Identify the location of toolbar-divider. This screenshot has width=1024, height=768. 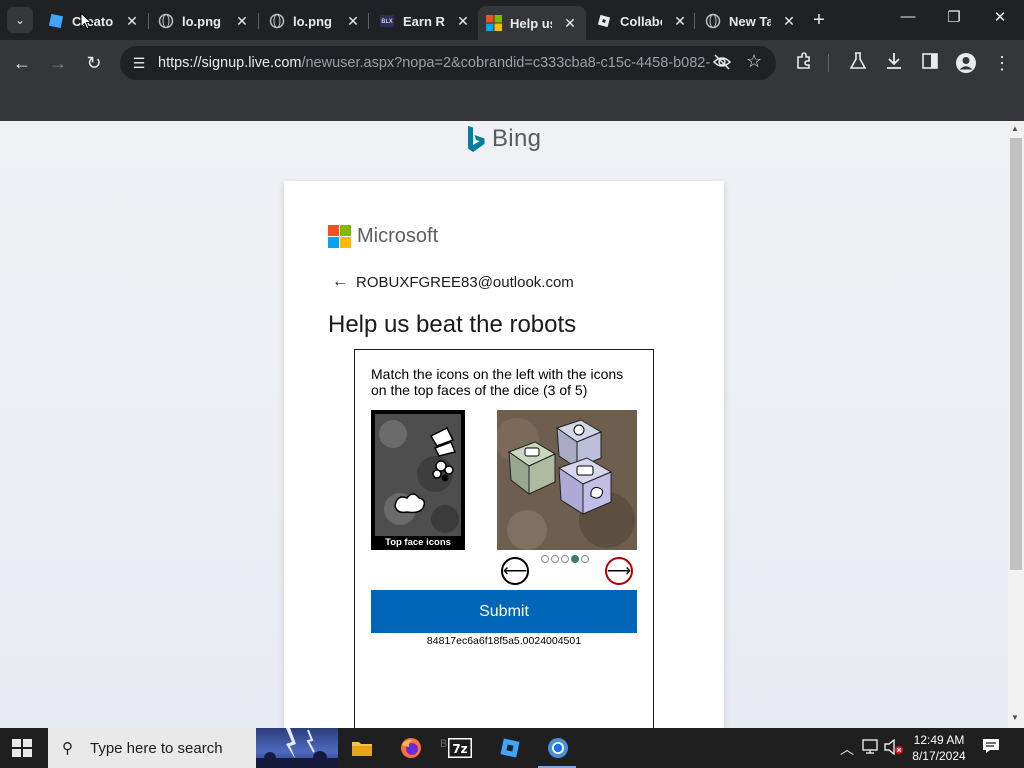
(828, 63).